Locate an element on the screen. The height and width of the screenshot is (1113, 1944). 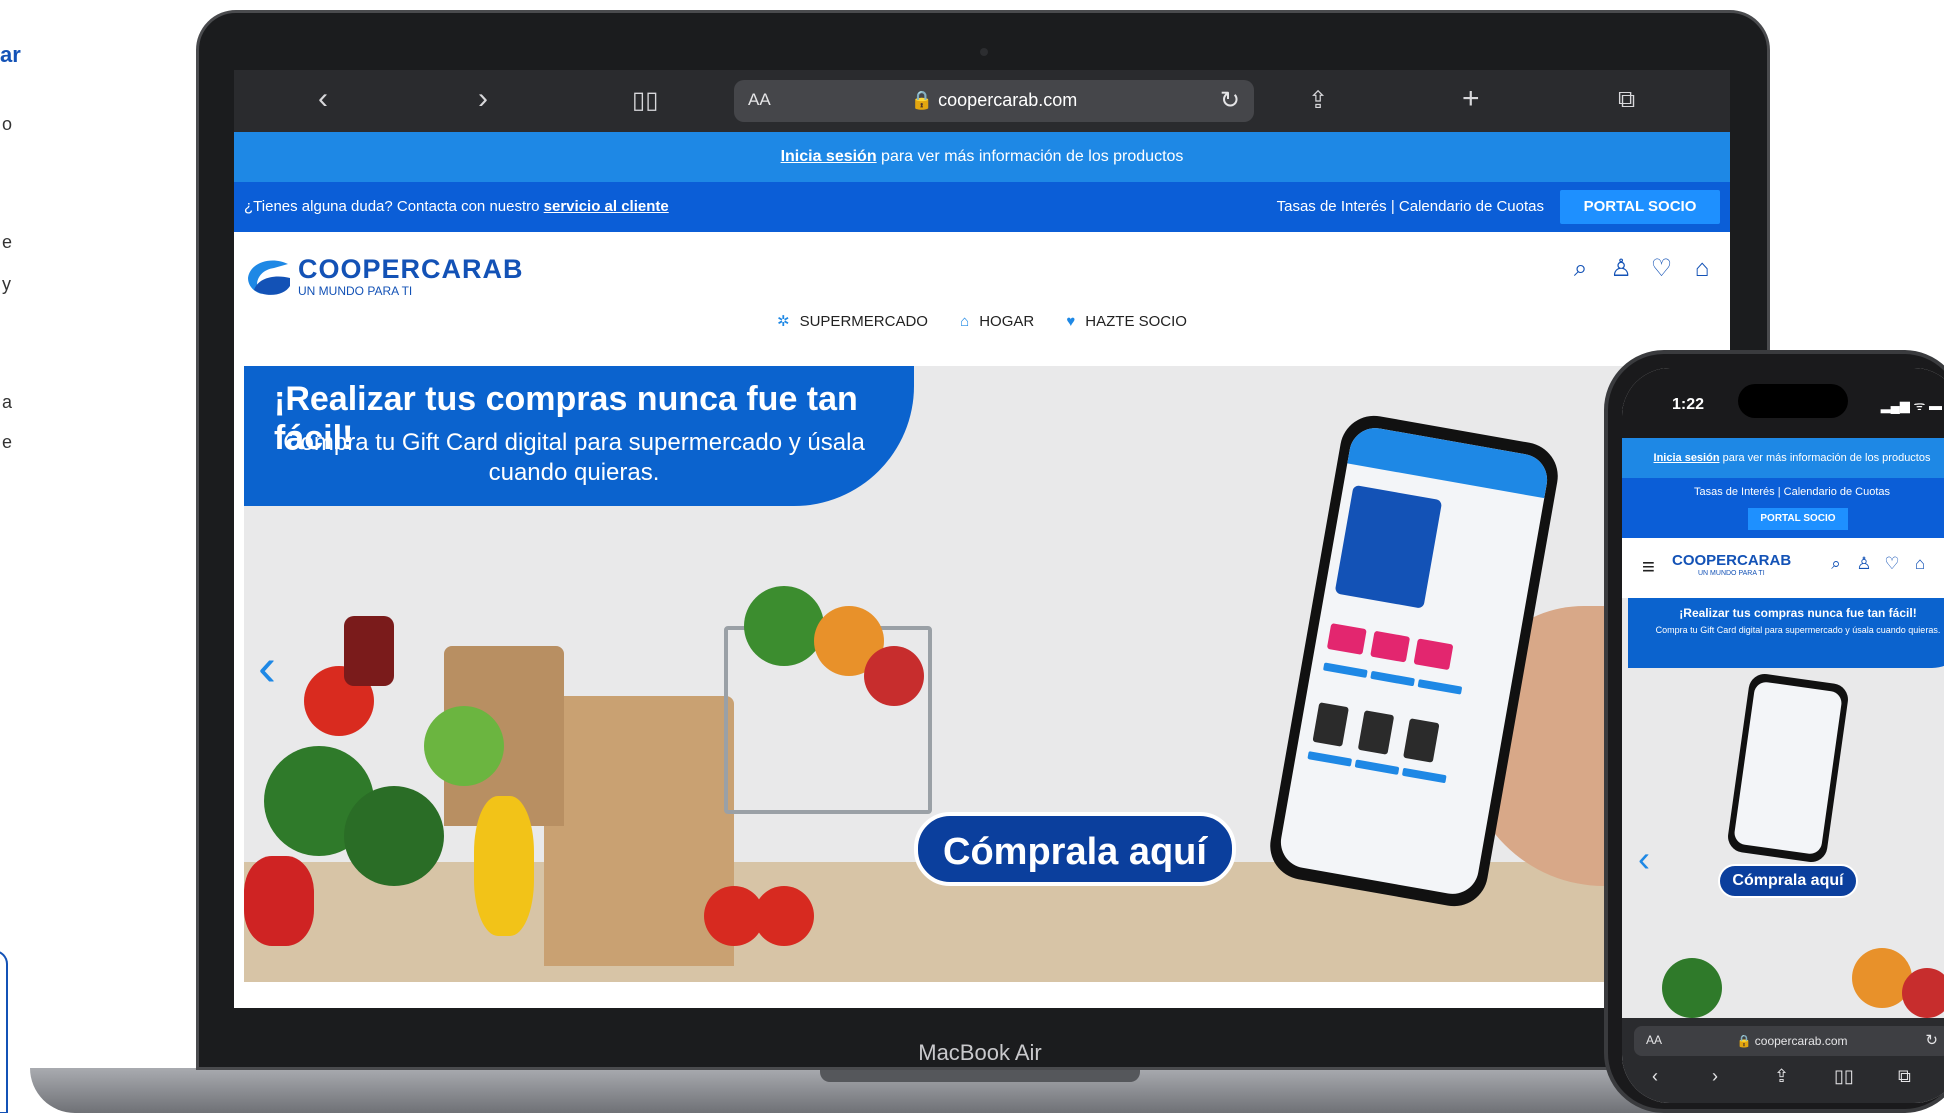
nav-item-hazte-socio: ♥ HAZTE SOCIO is located at coordinates (1126, 321).